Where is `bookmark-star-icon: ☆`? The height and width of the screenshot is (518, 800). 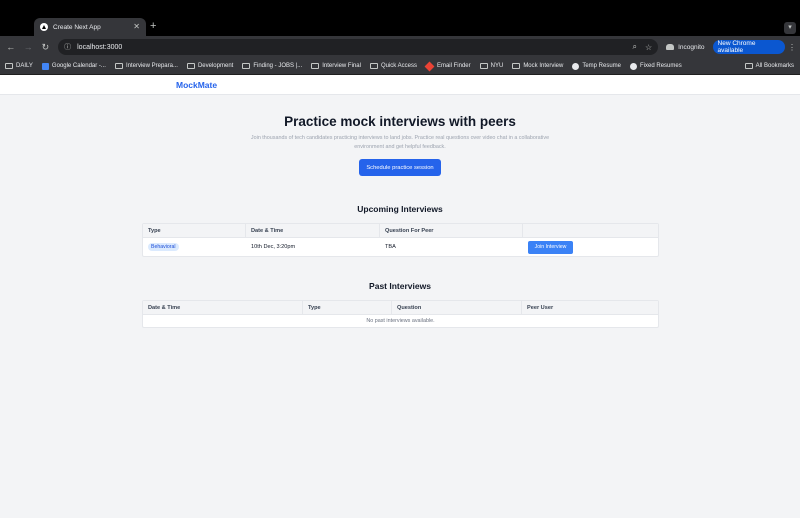
bookmark-star-icon: ☆ is located at coordinates (648, 47).